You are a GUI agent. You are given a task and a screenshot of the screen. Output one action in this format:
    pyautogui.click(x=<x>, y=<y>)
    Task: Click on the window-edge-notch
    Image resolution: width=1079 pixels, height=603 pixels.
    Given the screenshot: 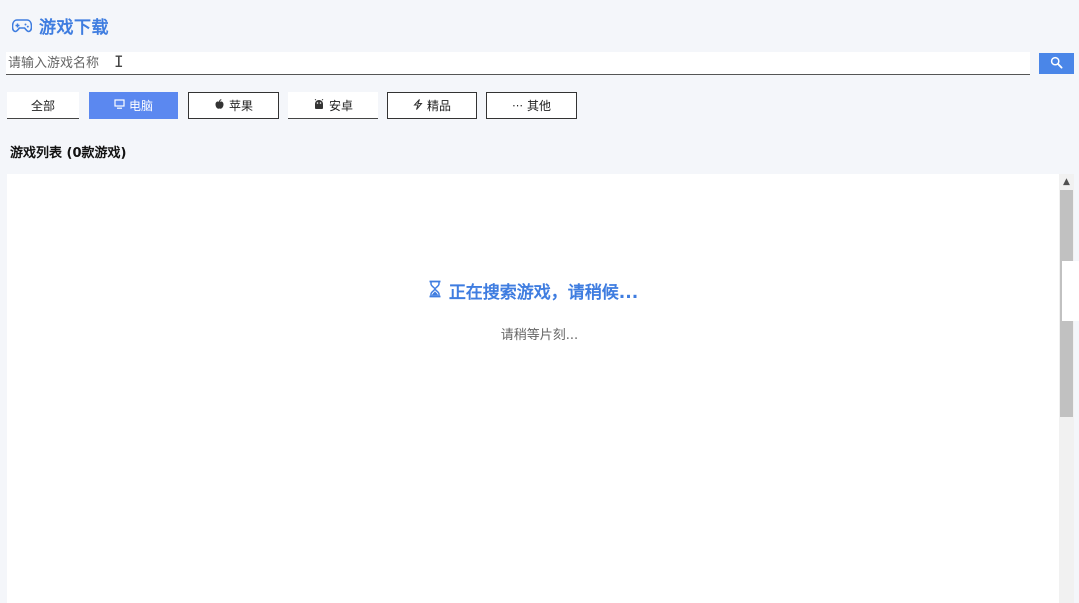 What is the action you would take?
    pyautogui.click(x=1070, y=291)
    